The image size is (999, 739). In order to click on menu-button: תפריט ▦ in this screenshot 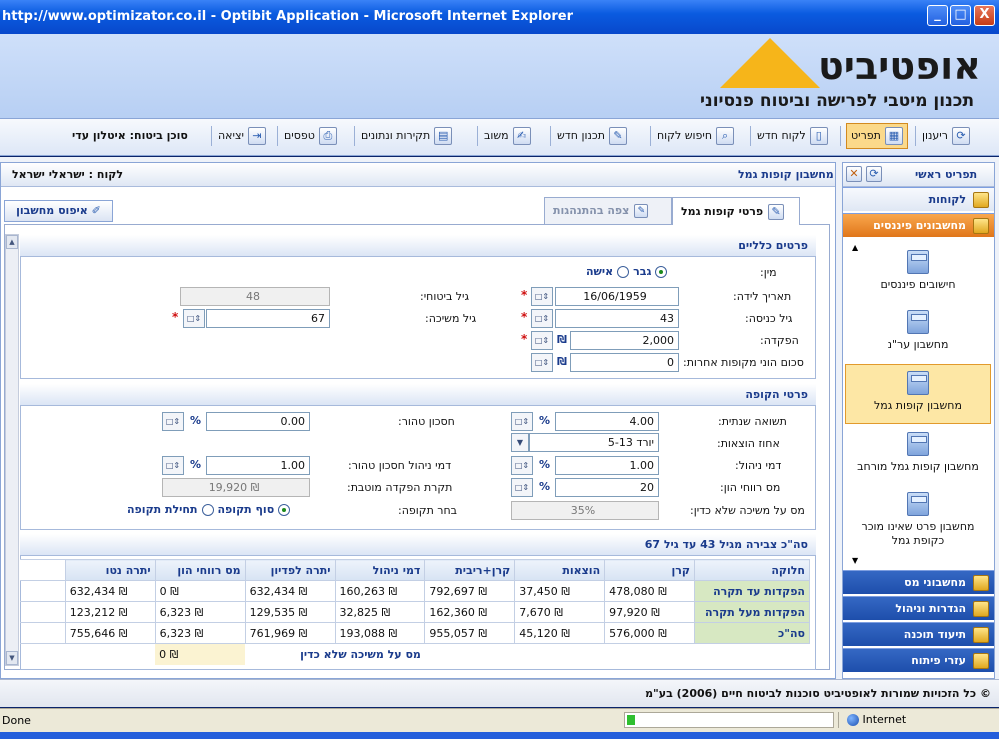, I will do `click(877, 136)`.